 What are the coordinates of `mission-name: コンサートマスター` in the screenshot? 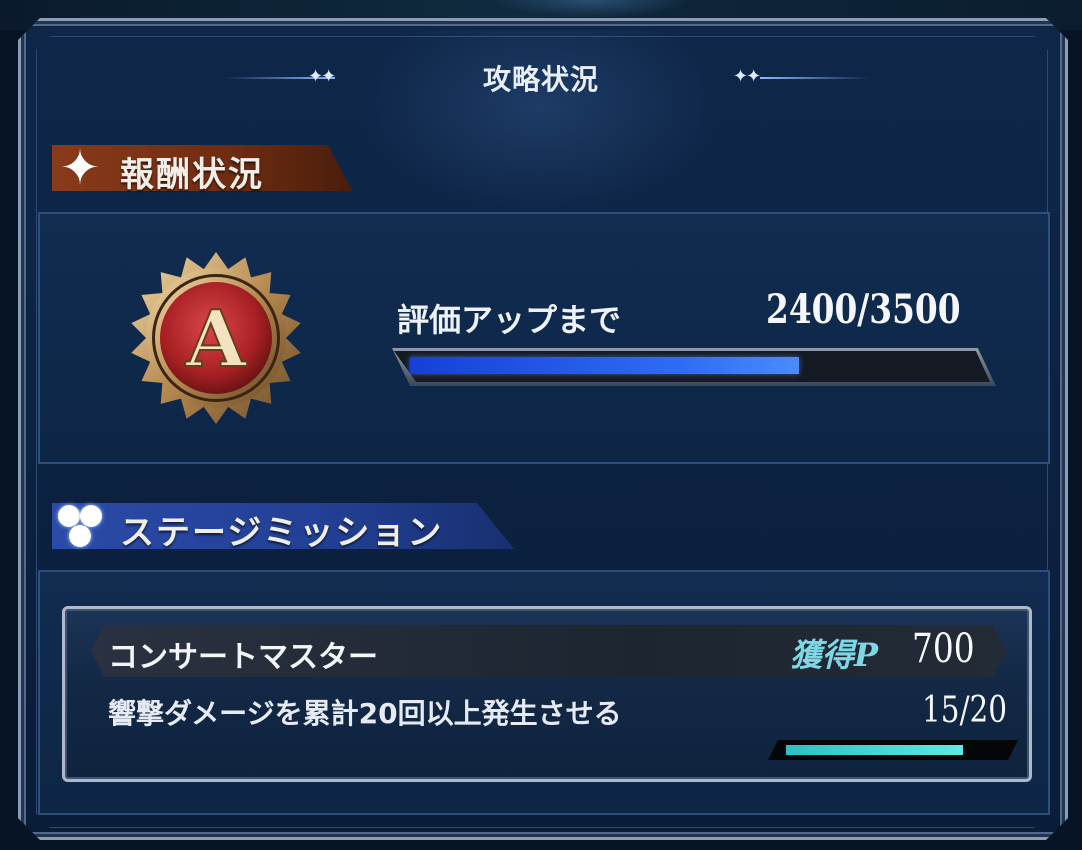 It's located at (243, 657).